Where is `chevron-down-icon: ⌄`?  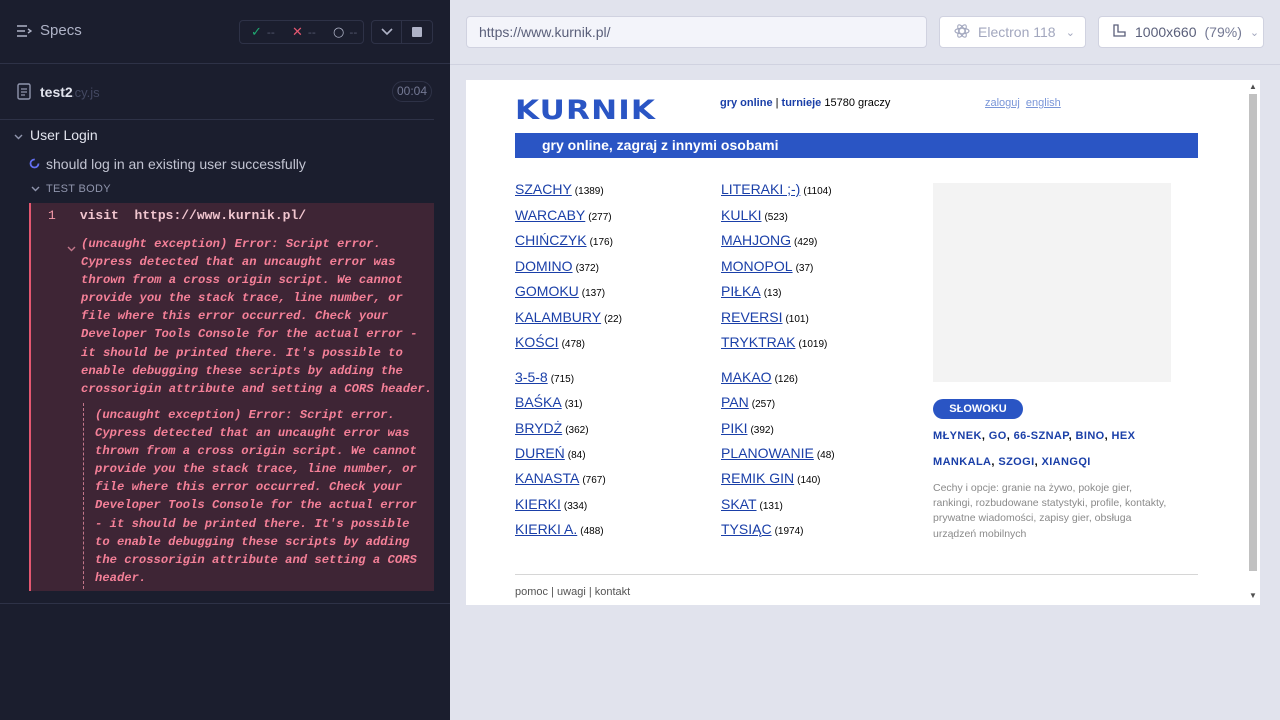
chevron-down-icon: ⌄ is located at coordinates (1070, 32).